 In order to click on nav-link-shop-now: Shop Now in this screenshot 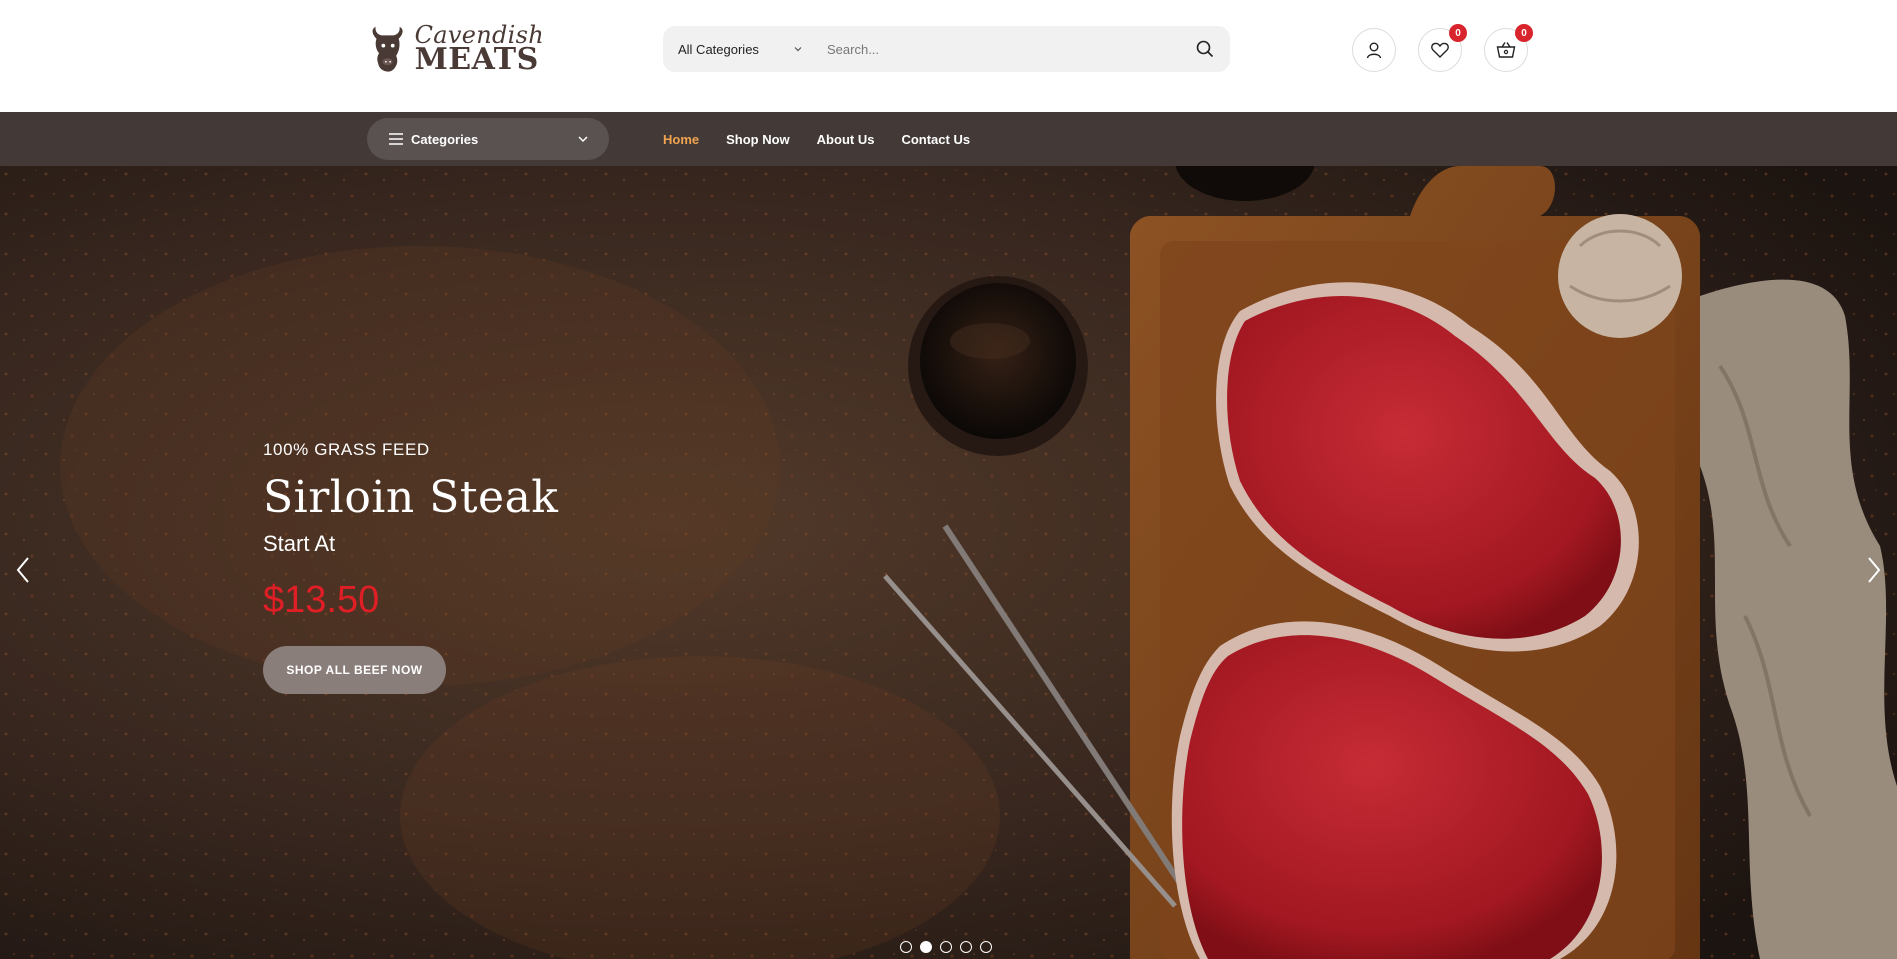, I will do `click(758, 139)`.